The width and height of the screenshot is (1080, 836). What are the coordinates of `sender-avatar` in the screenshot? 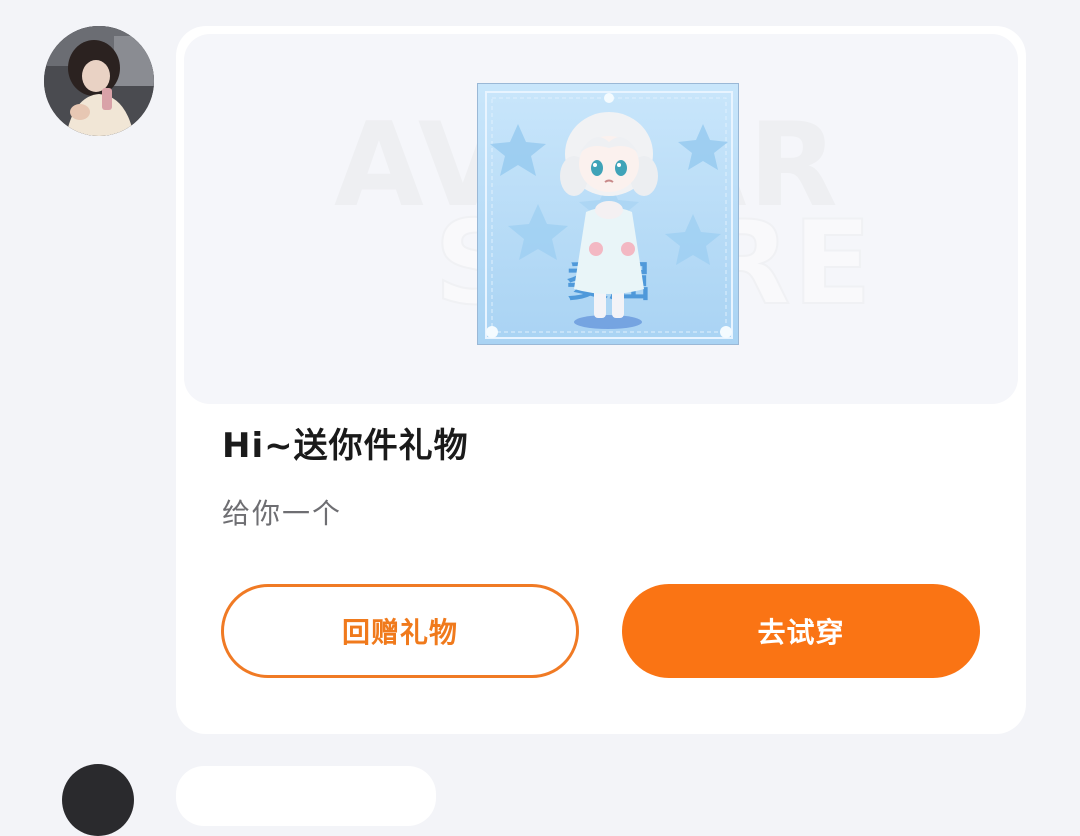 It's located at (99, 81).